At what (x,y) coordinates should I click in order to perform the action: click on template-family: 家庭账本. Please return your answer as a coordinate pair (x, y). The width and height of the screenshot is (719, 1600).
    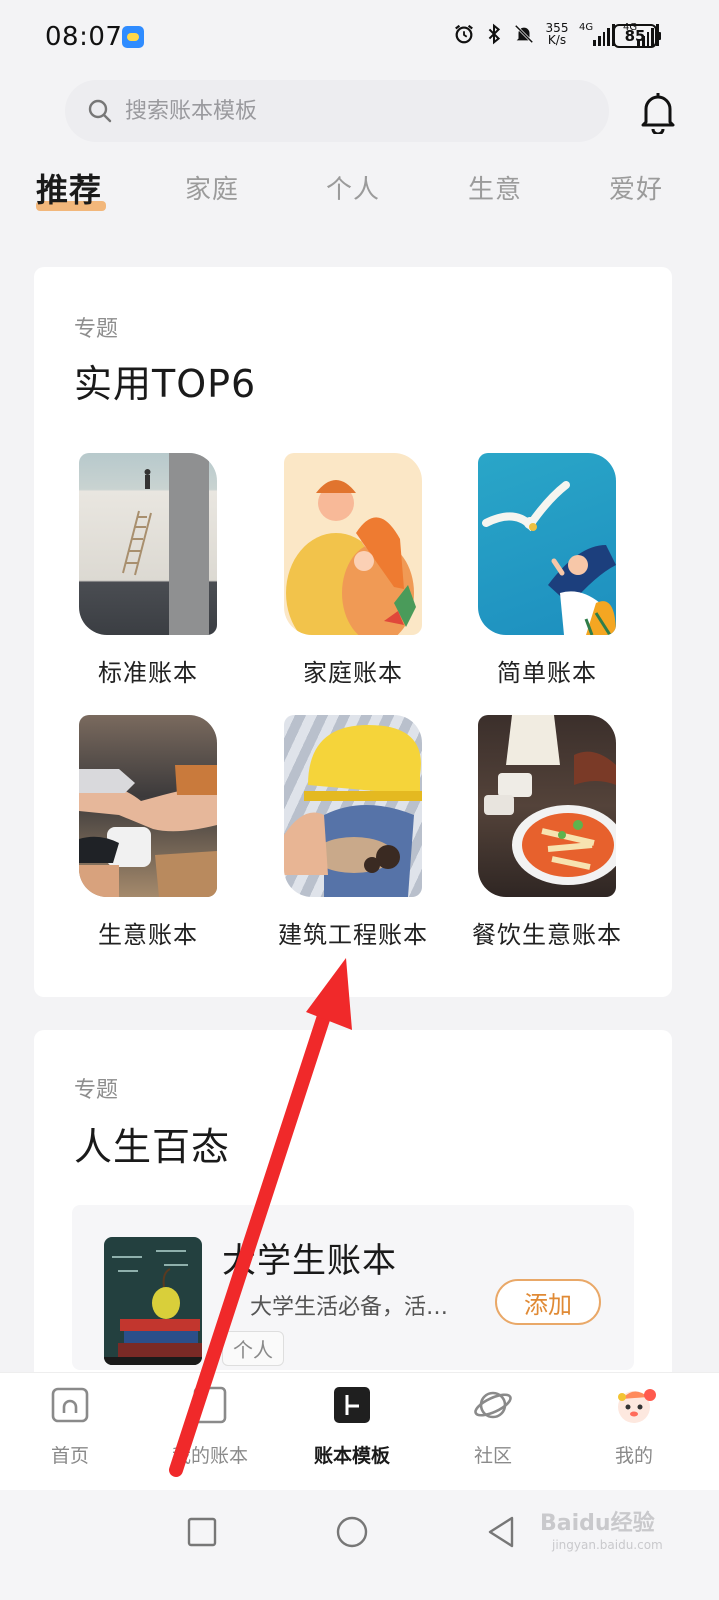
    Looking at the image, I should click on (353, 570).